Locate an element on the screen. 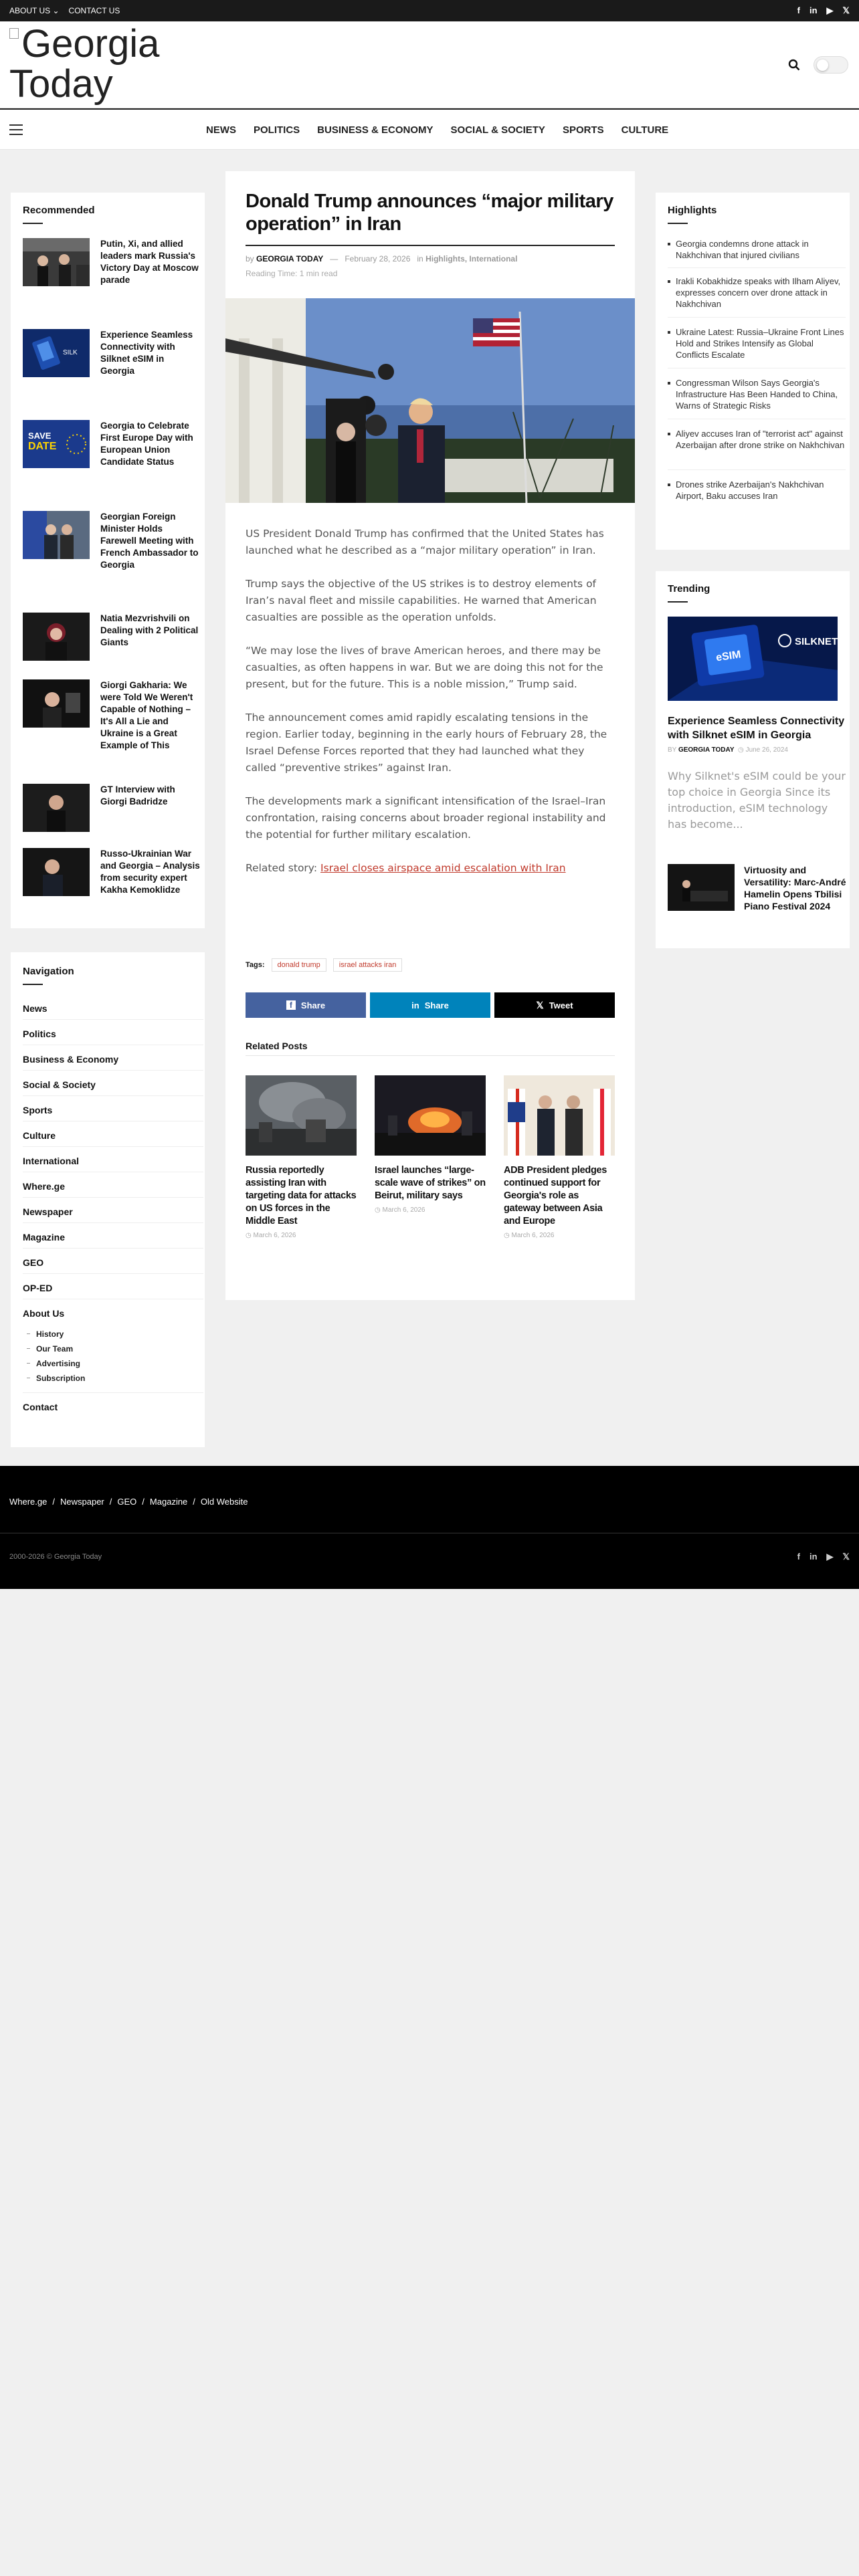 The image size is (859, 2576). navw-sub-our-team: Our Team is located at coordinates (50, 1349).